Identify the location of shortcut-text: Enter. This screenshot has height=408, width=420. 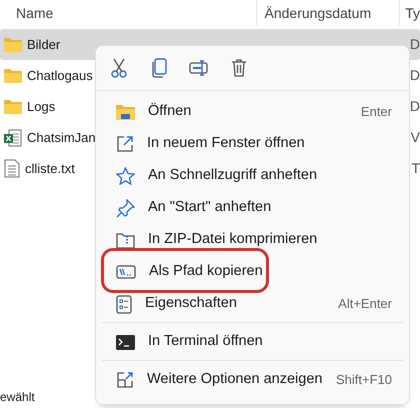
(376, 112).